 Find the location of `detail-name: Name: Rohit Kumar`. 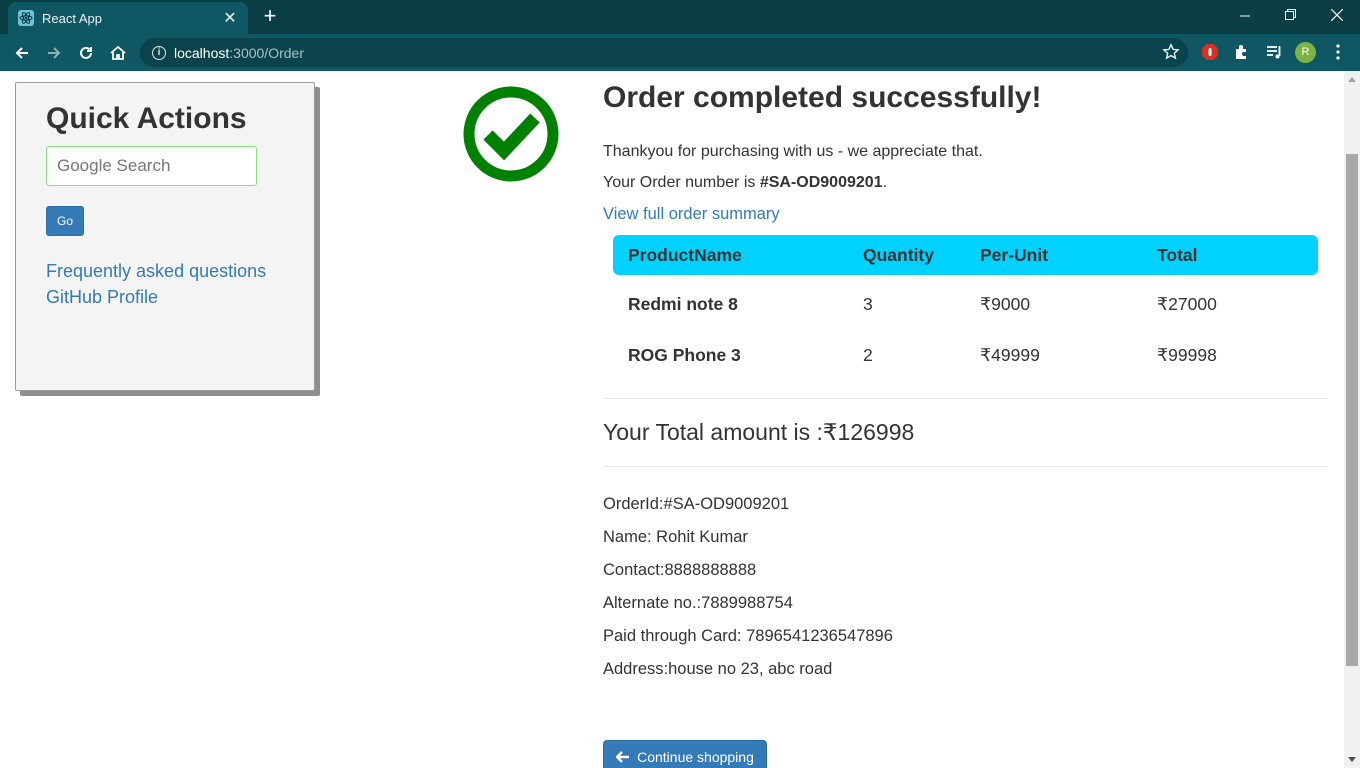

detail-name: Name: Rohit Kumar is located at coordinates (675, 537).